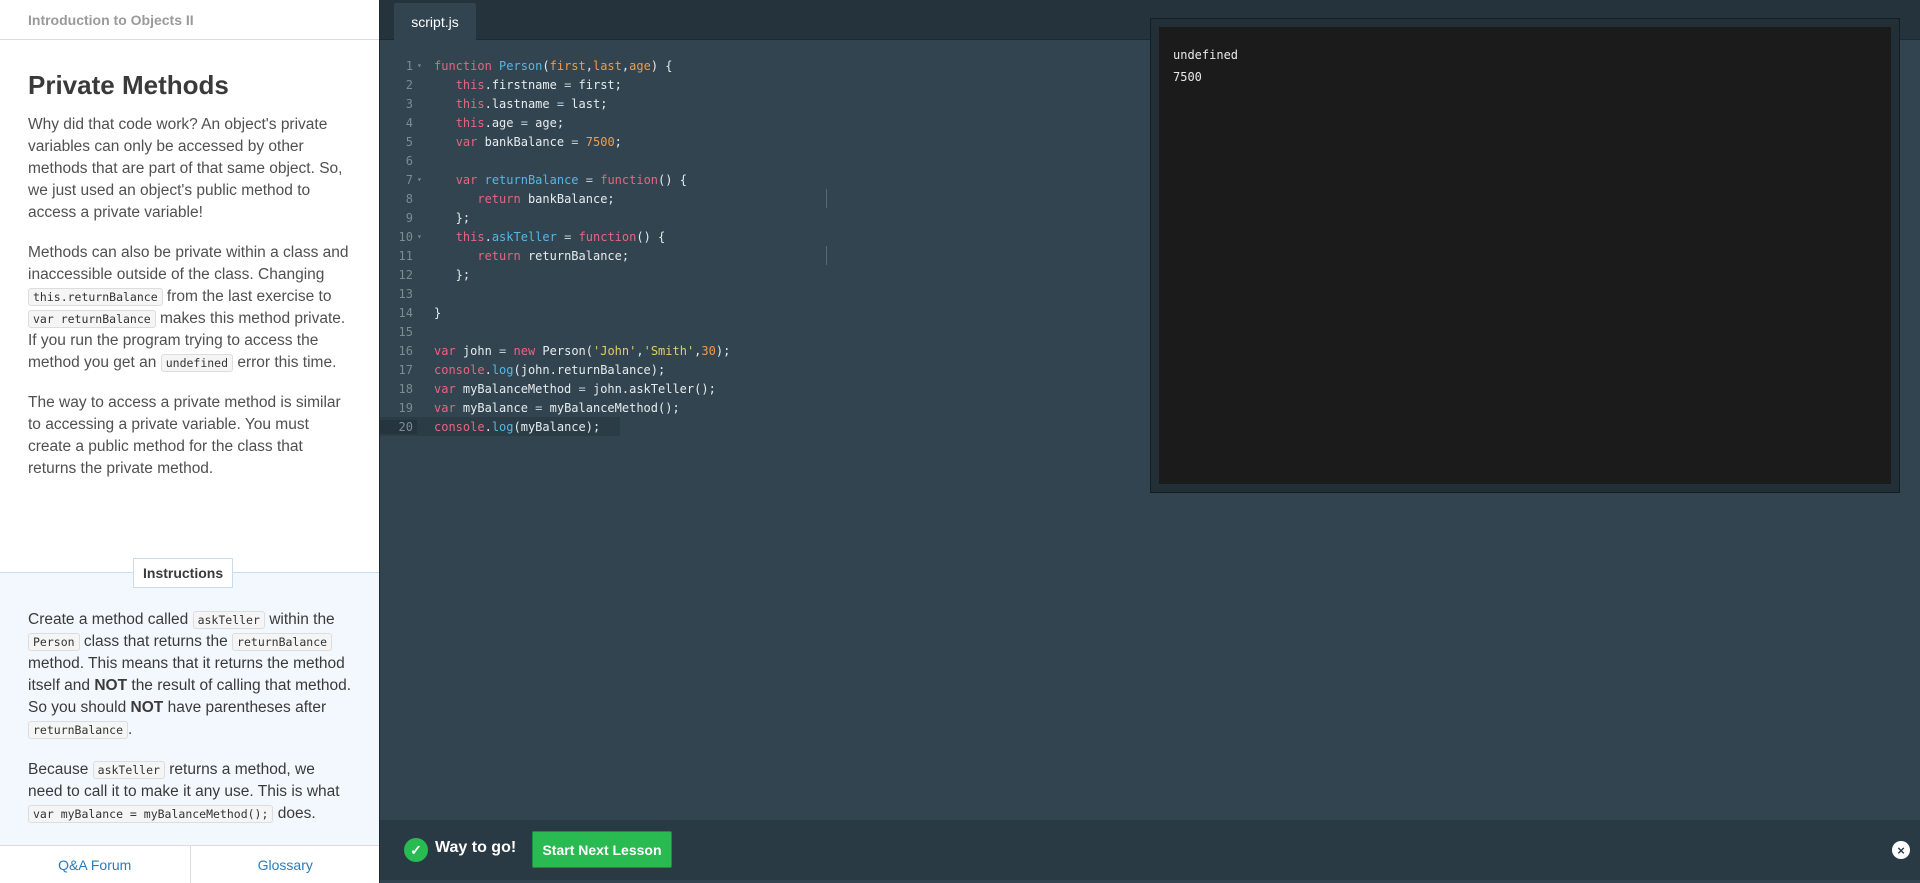 Image resolution: width=1920 pixels, height=883 pixels. What do you see at coordinates (416, 850) in the screenshot?
I see `check-icon: ✓` at bounding box center [416, 850].